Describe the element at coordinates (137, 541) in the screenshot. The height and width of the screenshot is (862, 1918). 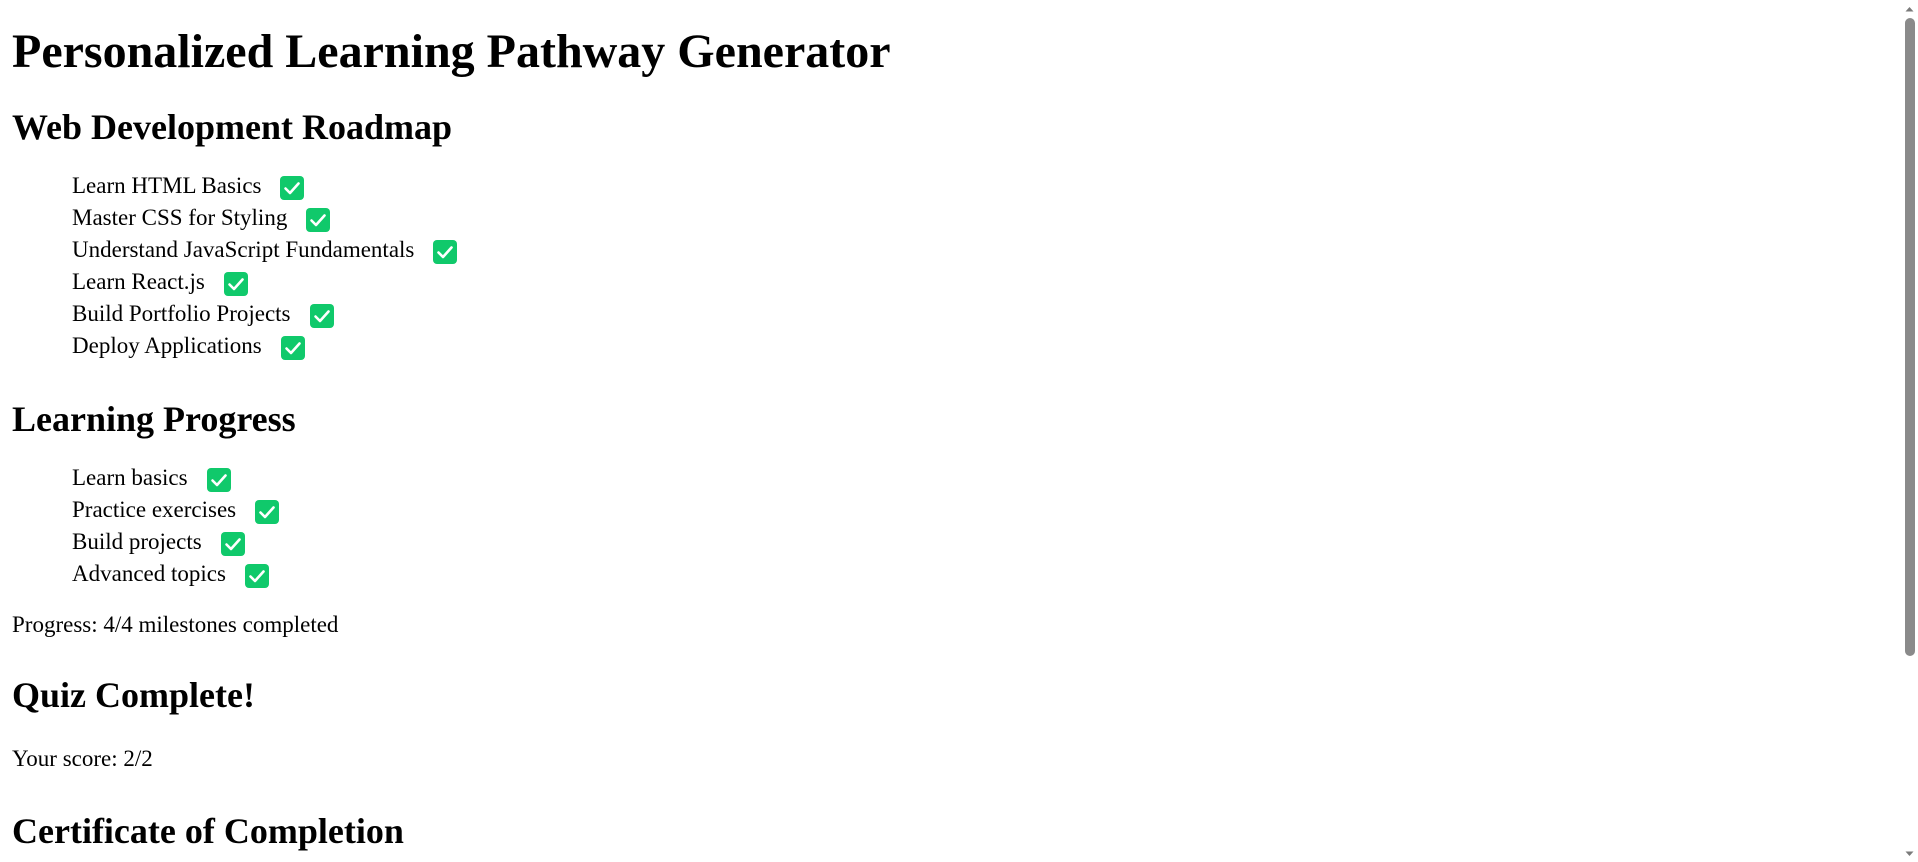
I see `progress-item-label: Build projects` at that location.